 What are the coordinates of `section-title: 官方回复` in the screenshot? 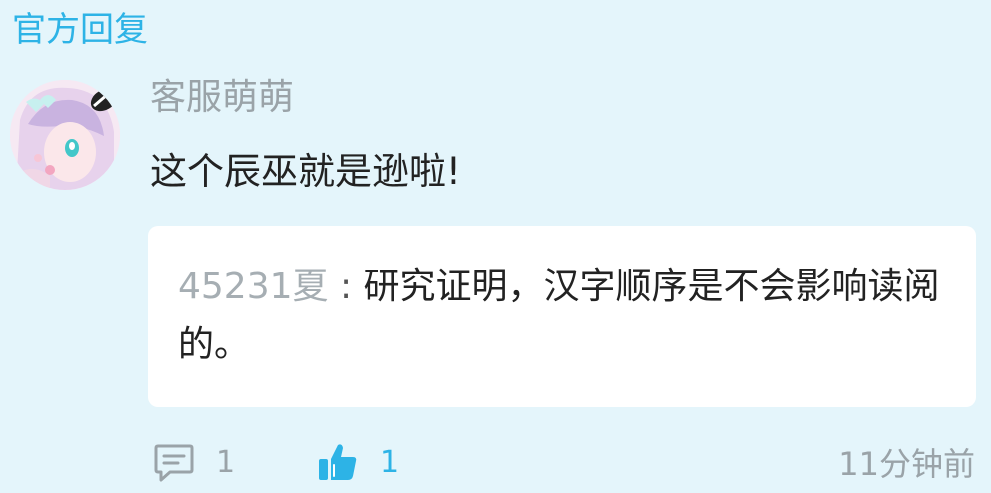 It's located at (80, 30).